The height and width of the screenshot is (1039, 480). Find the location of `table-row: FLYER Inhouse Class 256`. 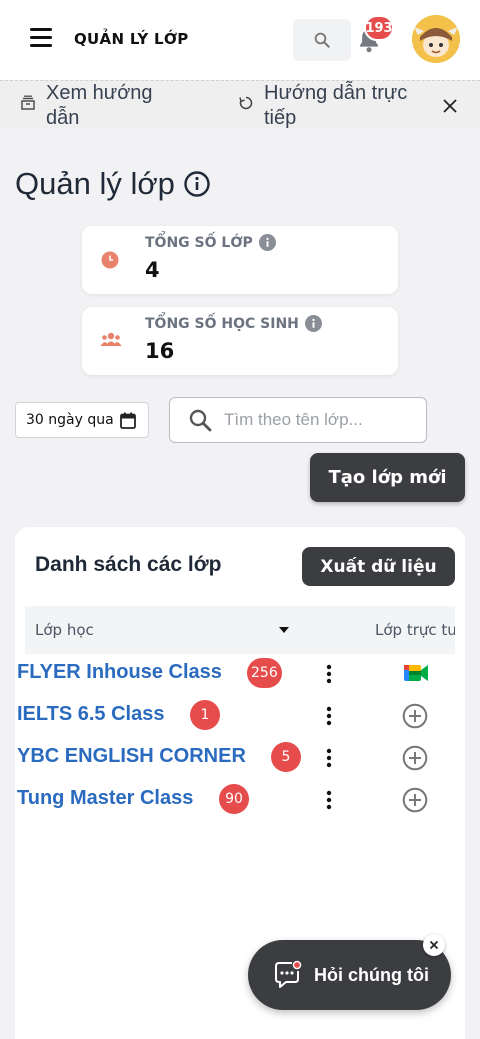

table-row: FLYER Inhouse Class 256 is located at coordinates (232, 674).